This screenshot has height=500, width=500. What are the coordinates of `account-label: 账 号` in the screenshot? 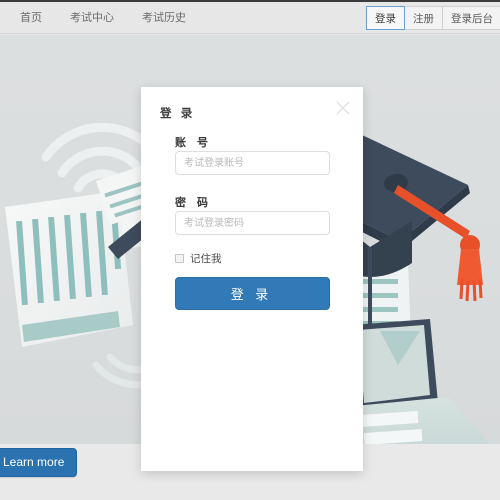 It's located at (194, 143).